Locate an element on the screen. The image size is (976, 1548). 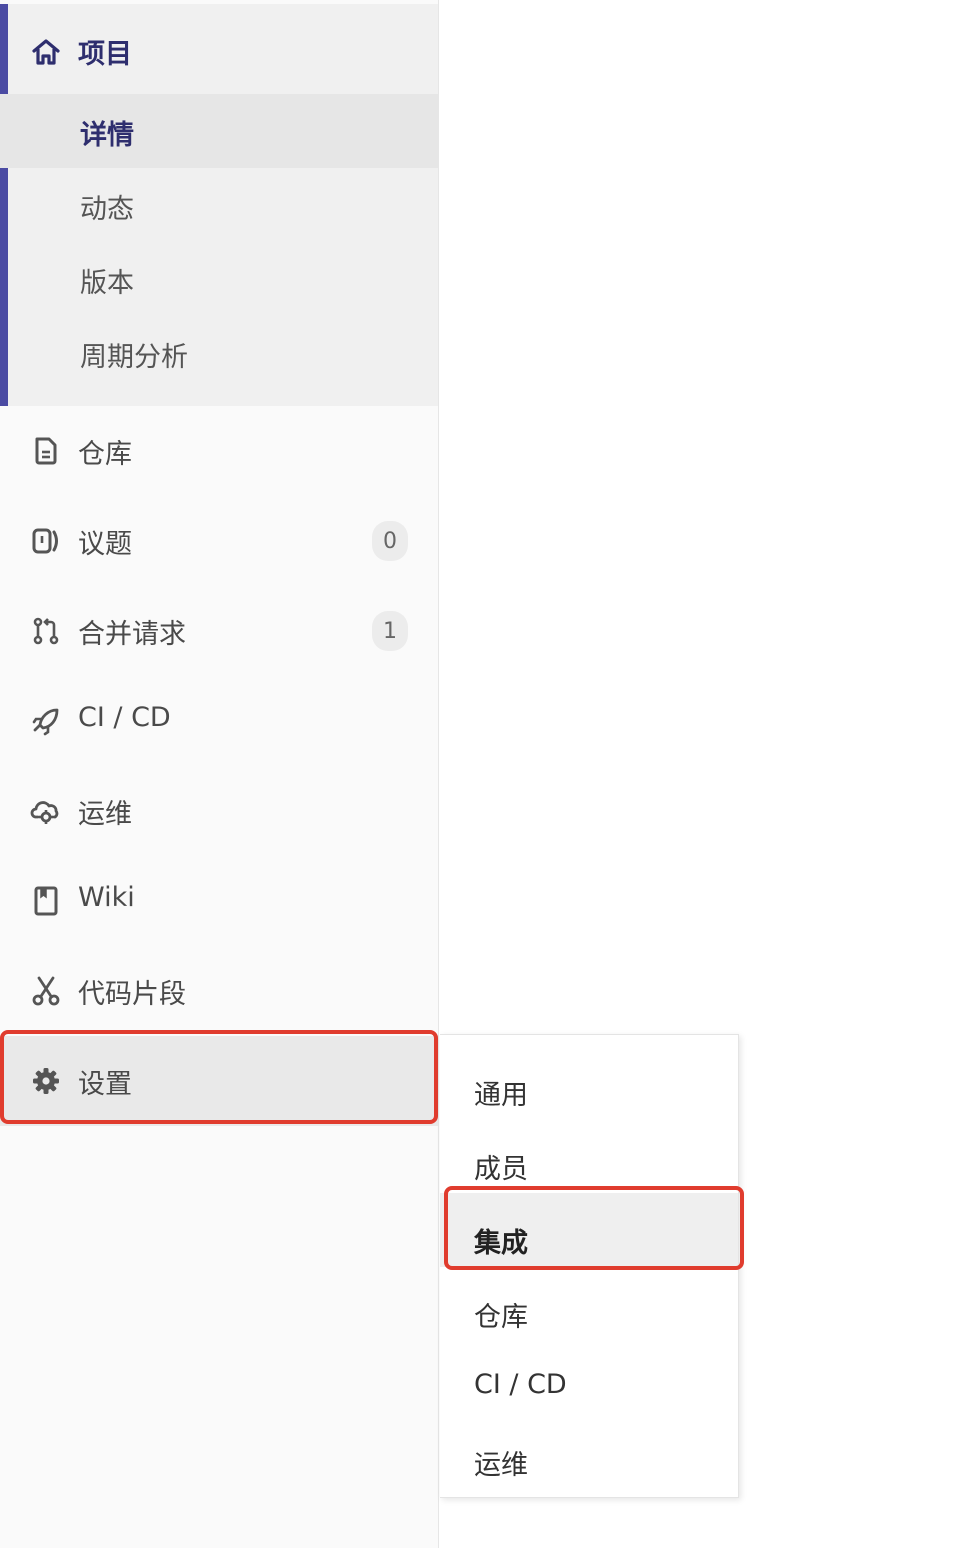
sidebar-item-label: 运维 is located at coordinates (105, 814).